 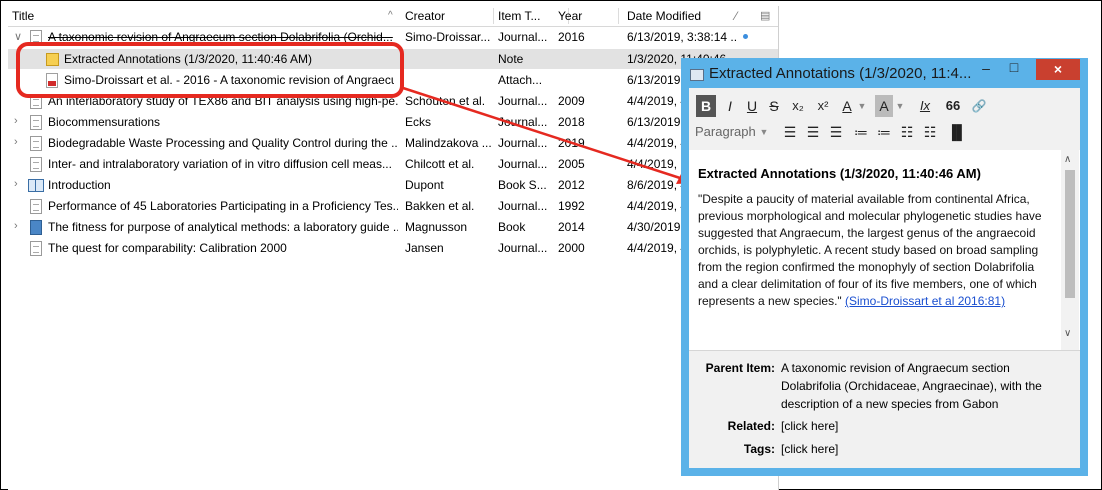 What do you see at coordinates (706, 106) in the screenshot?
I see `bold-button: B` at bounding box center [706, 106].